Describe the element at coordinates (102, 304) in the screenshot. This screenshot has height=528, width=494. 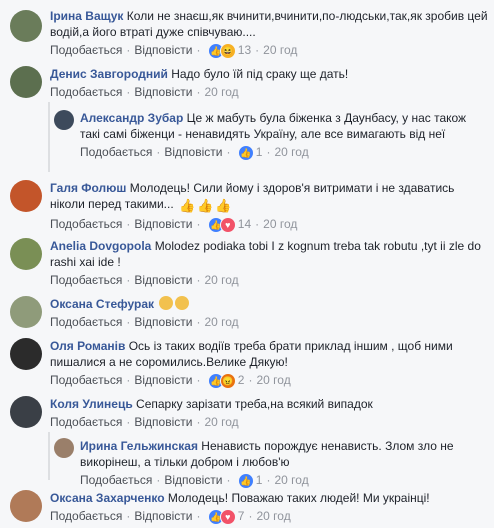
I see `comment-author: Оксана Стефурак` at that location.